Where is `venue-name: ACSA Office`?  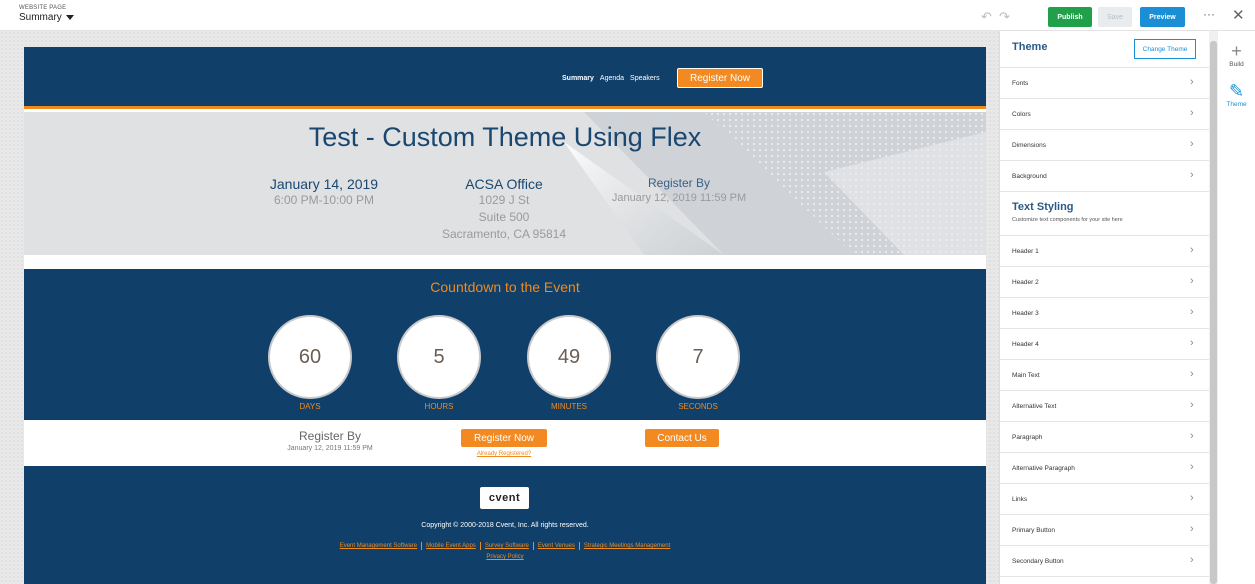 venue-name: ACSA Office is located at coordinates (504, 184).